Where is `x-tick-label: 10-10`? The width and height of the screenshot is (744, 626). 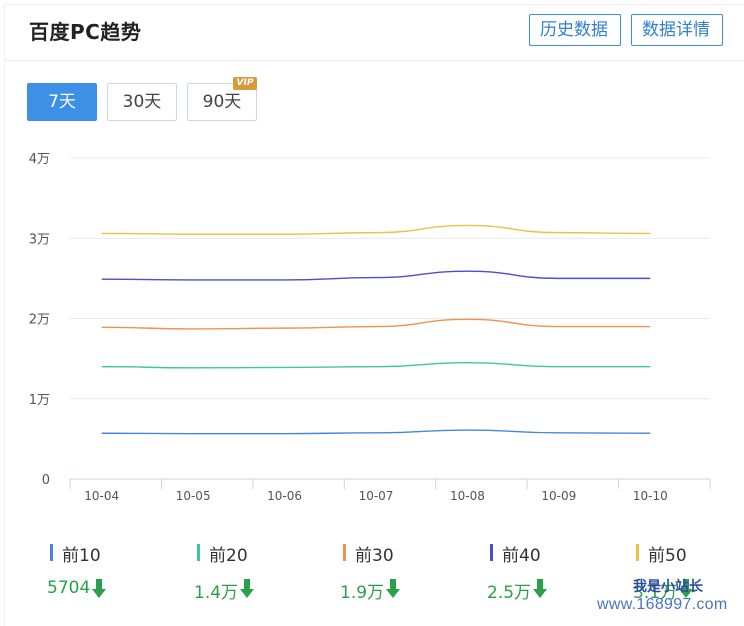
x-tick-label: 10-10 is located at coordinates (650, 496).